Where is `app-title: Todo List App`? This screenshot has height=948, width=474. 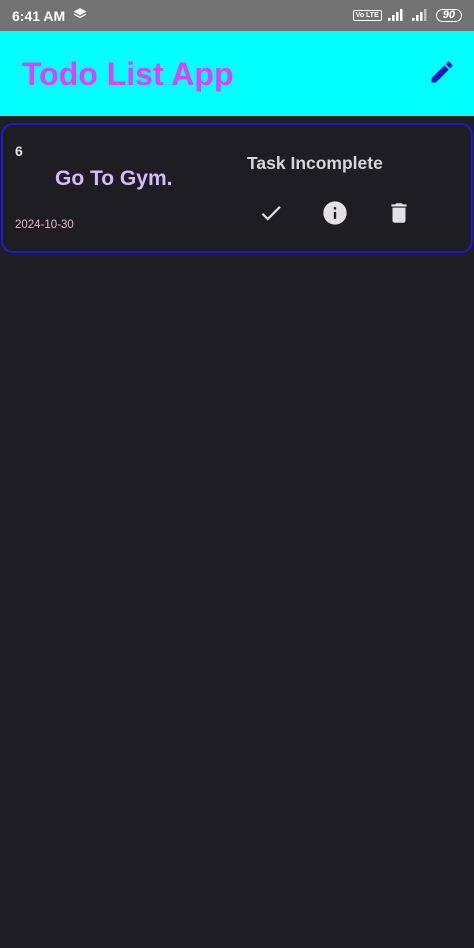
app-title: Todo List App is located at coordinates (128, 74).